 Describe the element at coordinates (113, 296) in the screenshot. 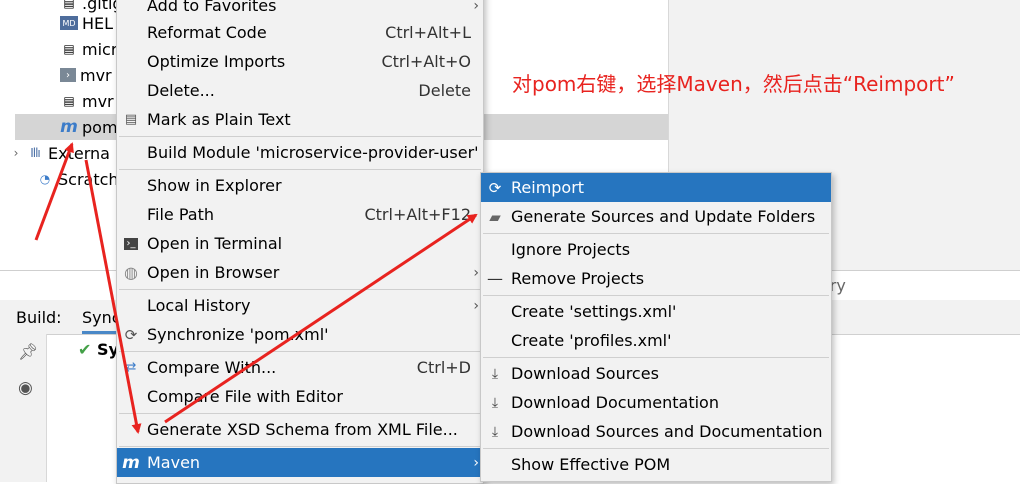

I see `arrow-to-maven` at that location.